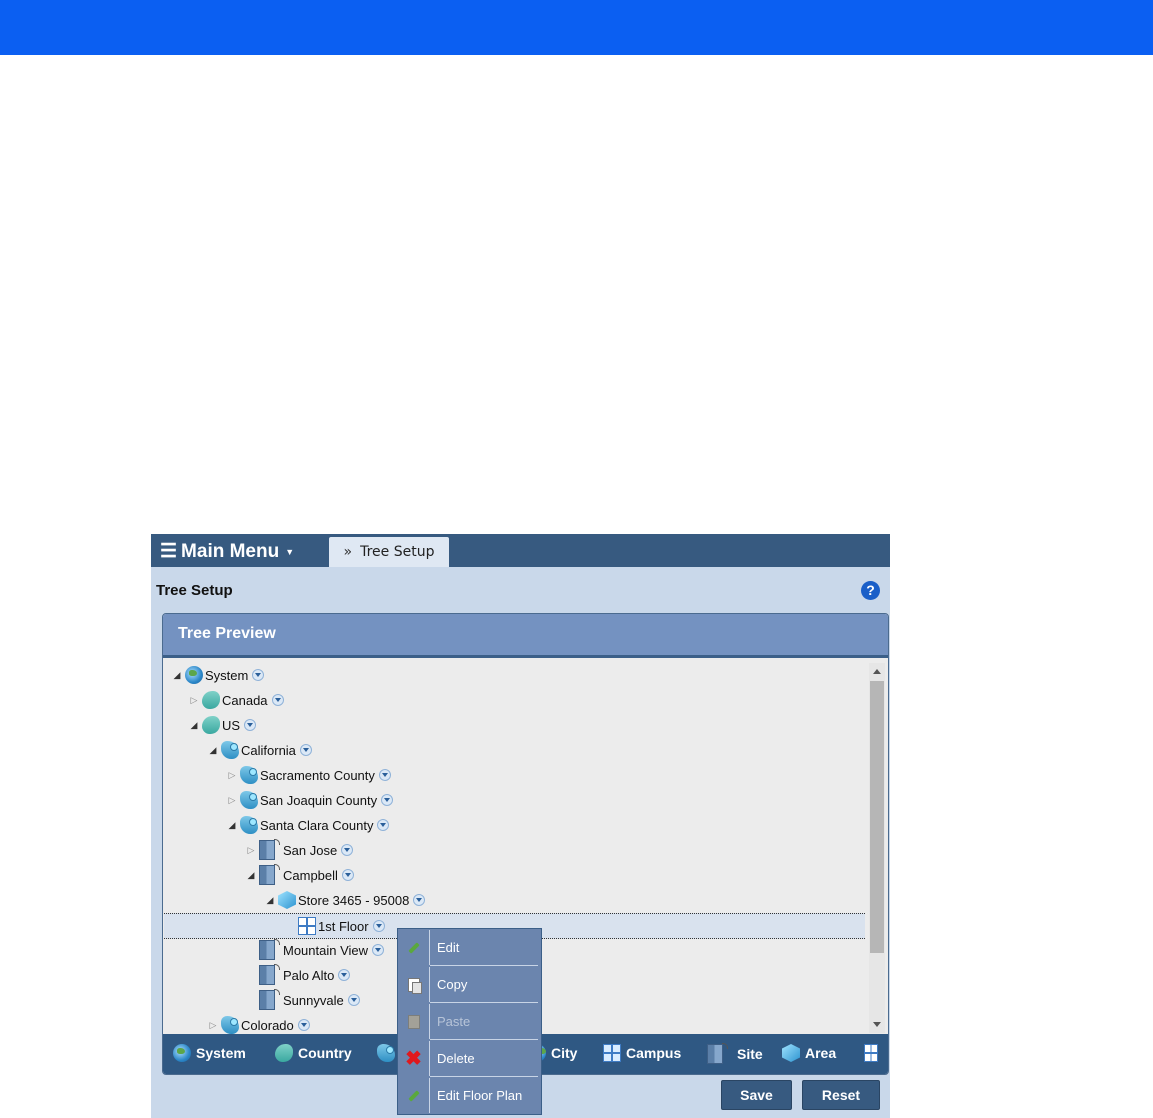  I want to click on legend-floor, so click(871, 1053).